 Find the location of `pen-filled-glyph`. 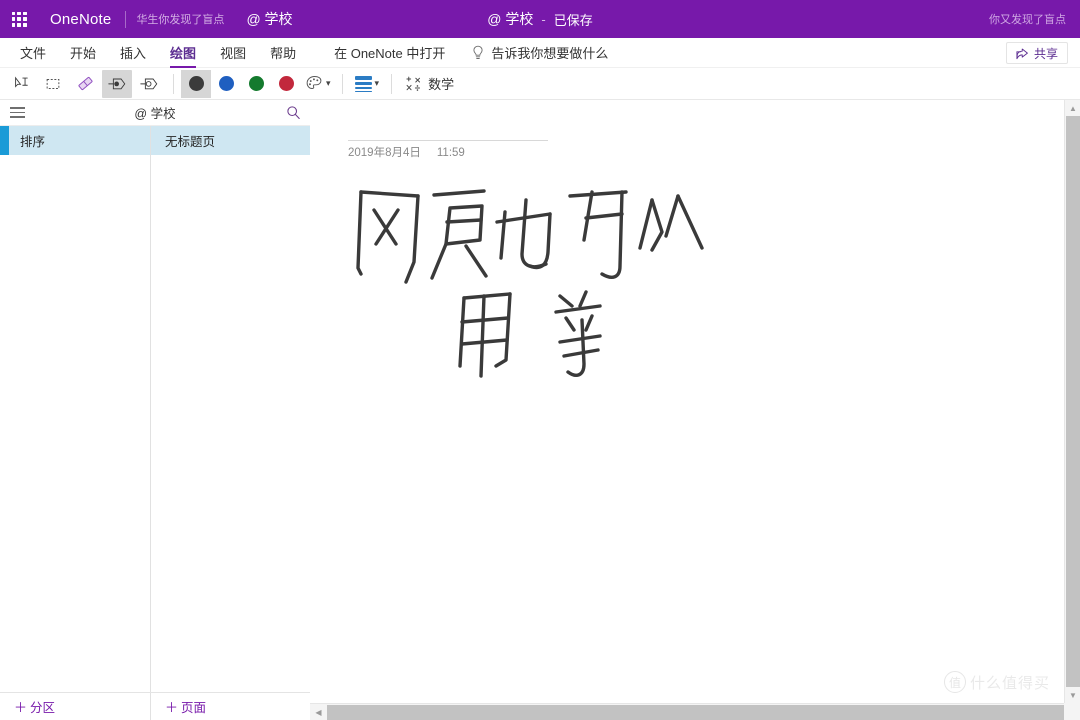

pen-filled-glyph is located at coordinates (117, 83).